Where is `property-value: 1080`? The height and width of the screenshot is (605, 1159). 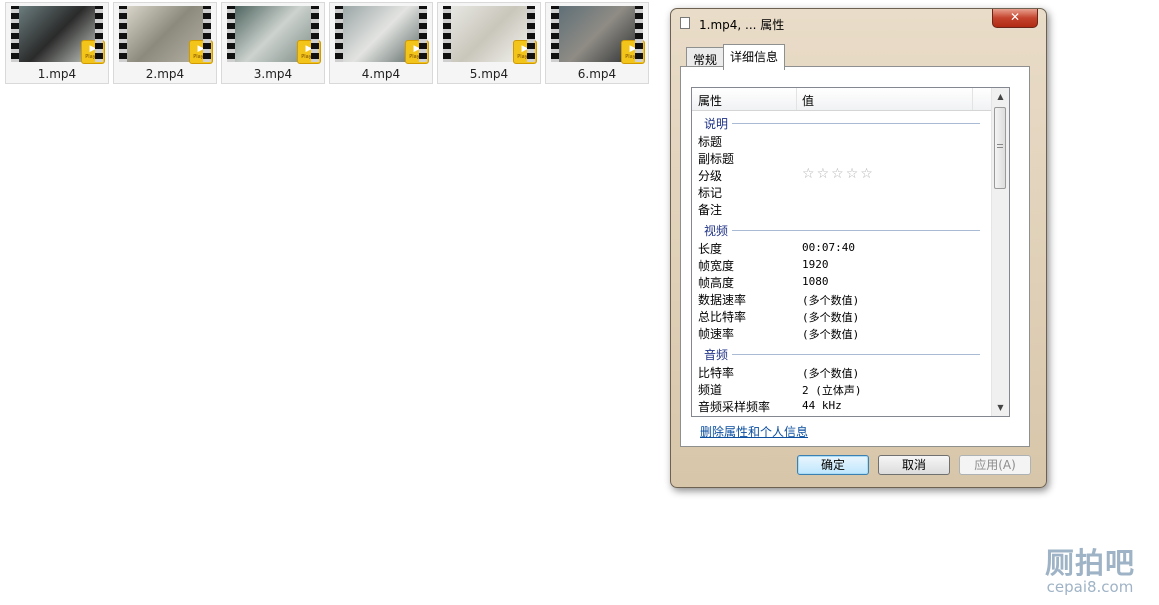 property-value: 1080 is located at coordinates (815, 281).